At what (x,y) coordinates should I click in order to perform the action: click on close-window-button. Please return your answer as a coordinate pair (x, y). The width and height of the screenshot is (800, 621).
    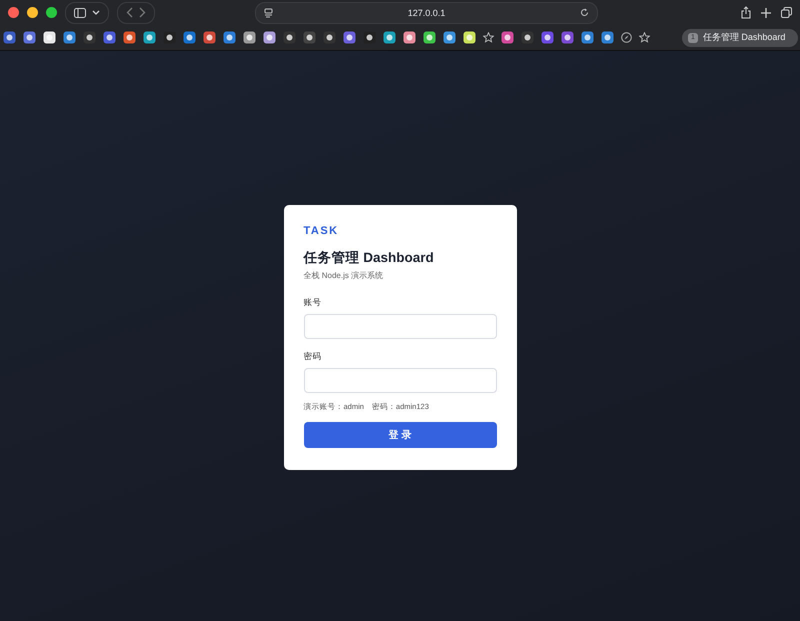
    Looking at the image, I should click on (13, 12).